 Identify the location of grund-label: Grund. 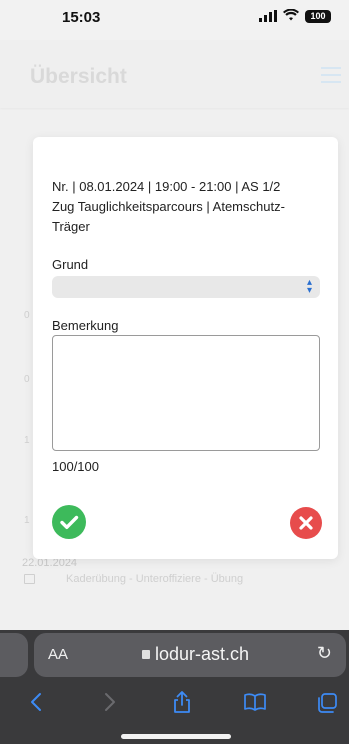
(70, 264).